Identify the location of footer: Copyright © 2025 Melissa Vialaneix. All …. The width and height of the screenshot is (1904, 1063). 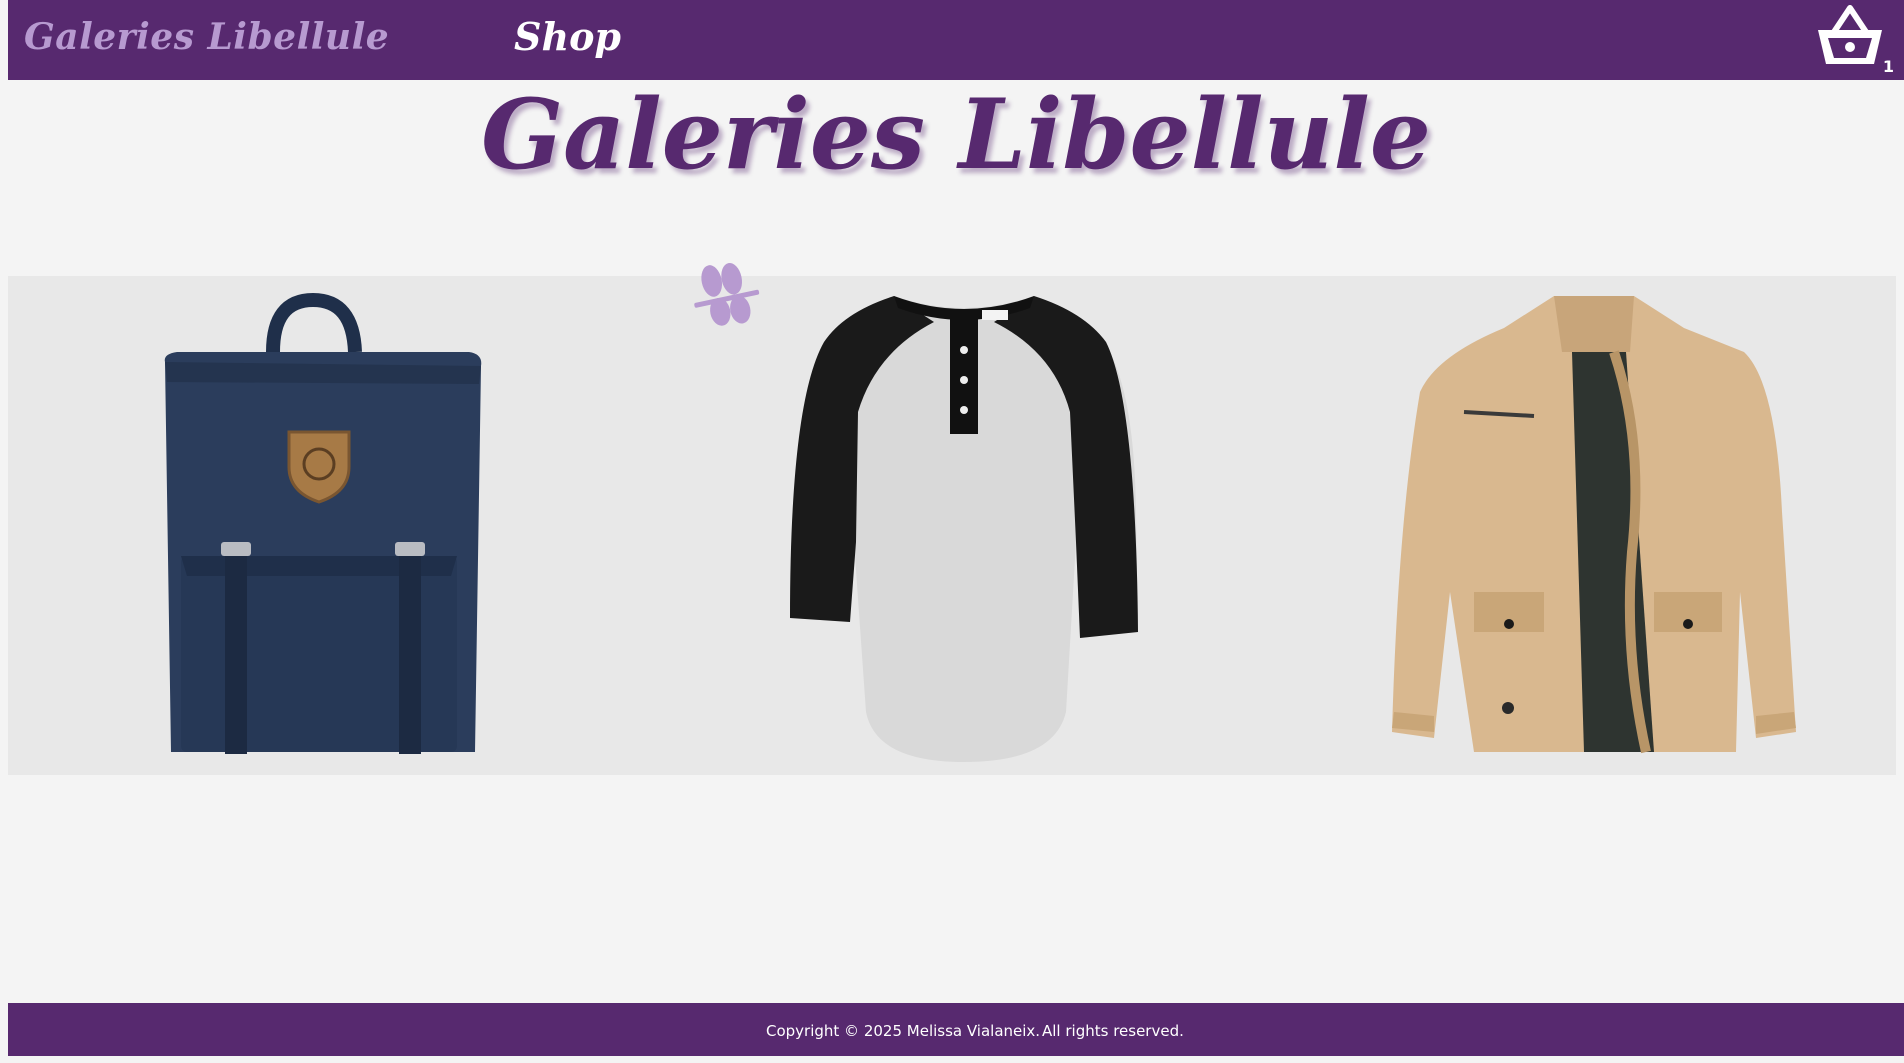
(956, 1029).